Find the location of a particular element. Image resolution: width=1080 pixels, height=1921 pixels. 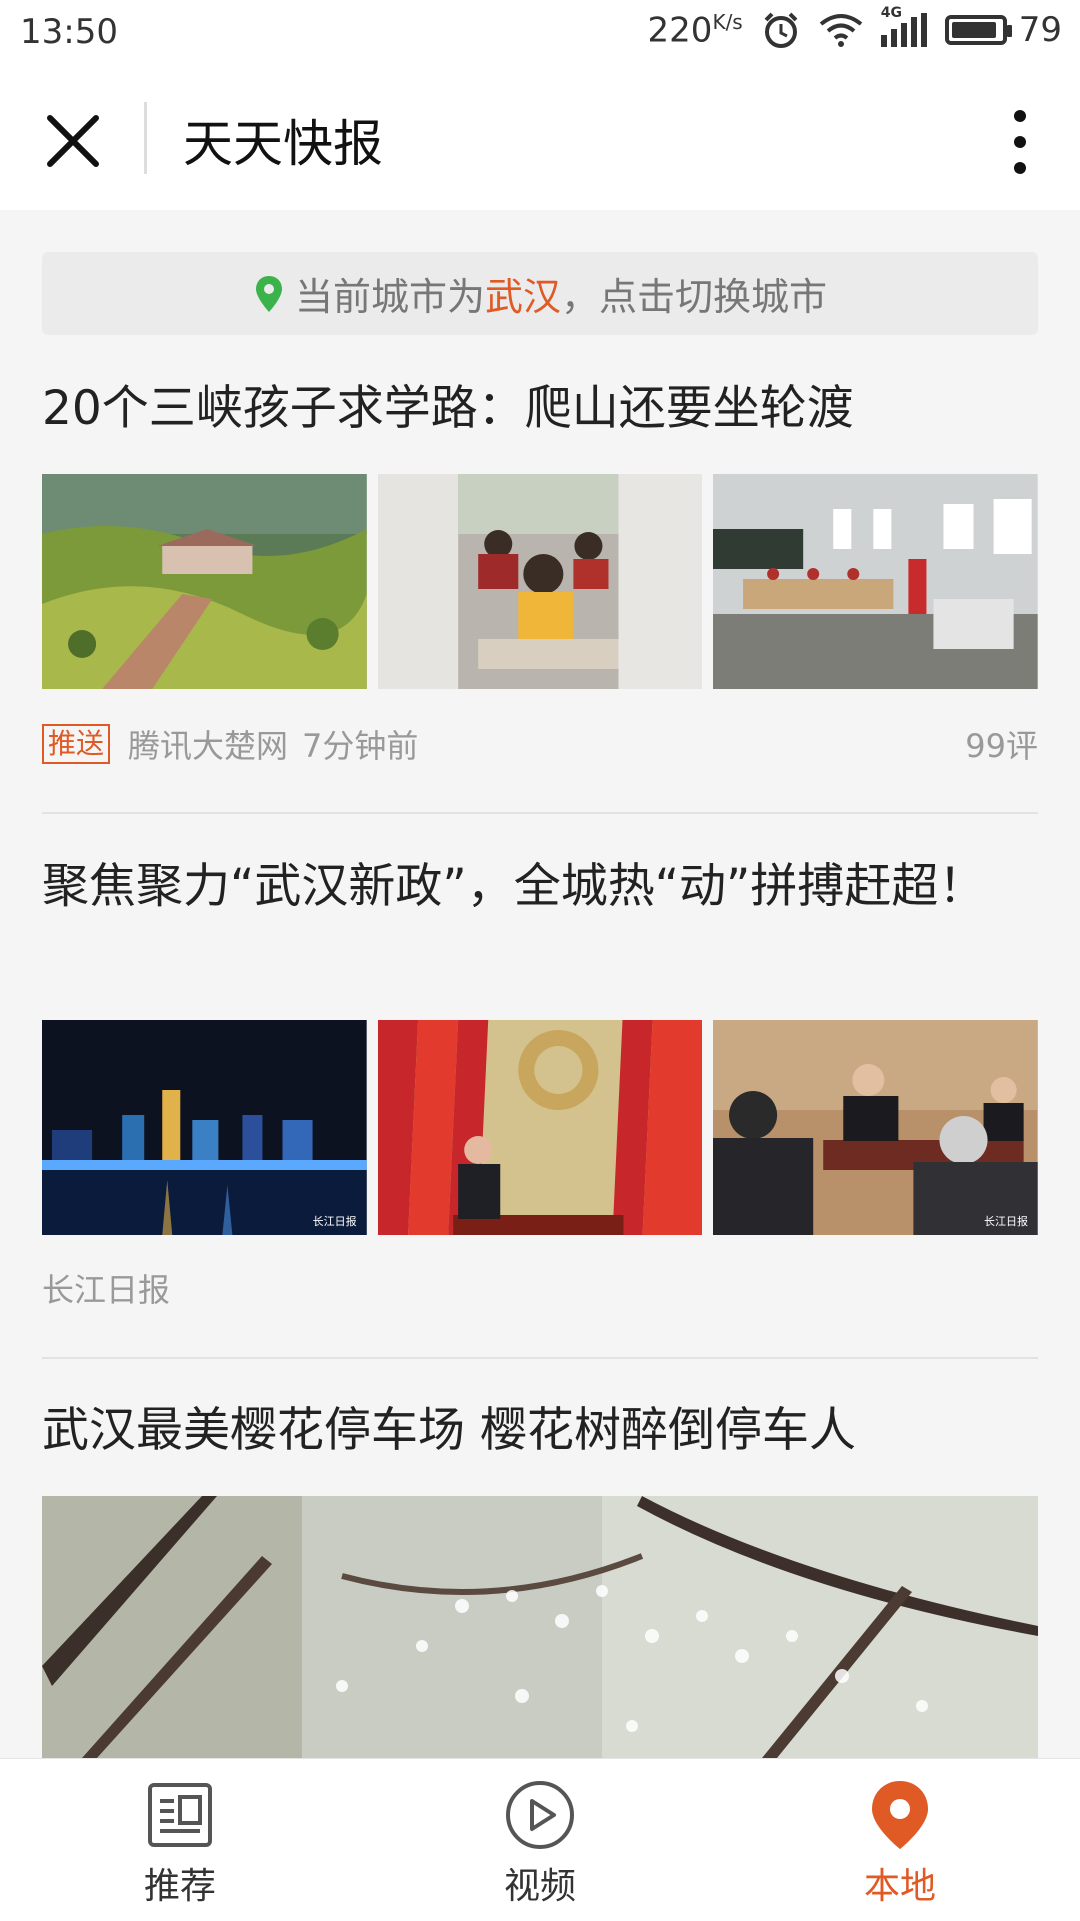

article-title: 武汉最美樱花停车场 樱花树醉倒停车人 is located at coordinates (540, 1431).